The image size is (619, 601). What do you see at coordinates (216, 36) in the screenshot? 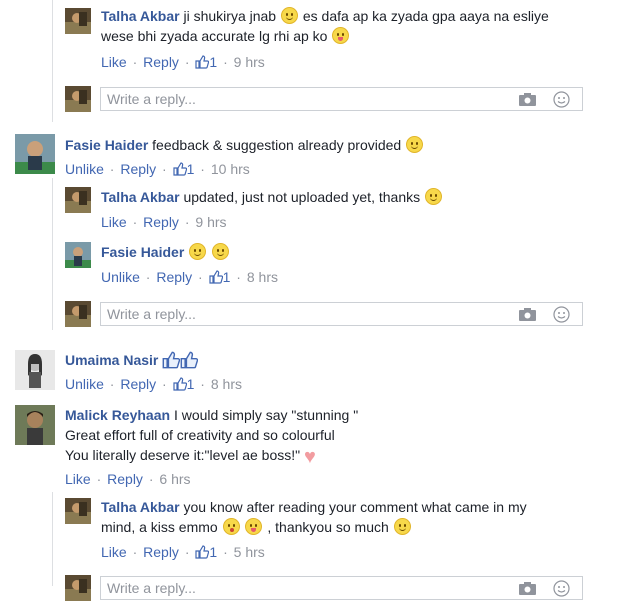
I see `comment-text: wese bhi zyada accurate lg rhi ap ko` at bounding box center [216, 36].